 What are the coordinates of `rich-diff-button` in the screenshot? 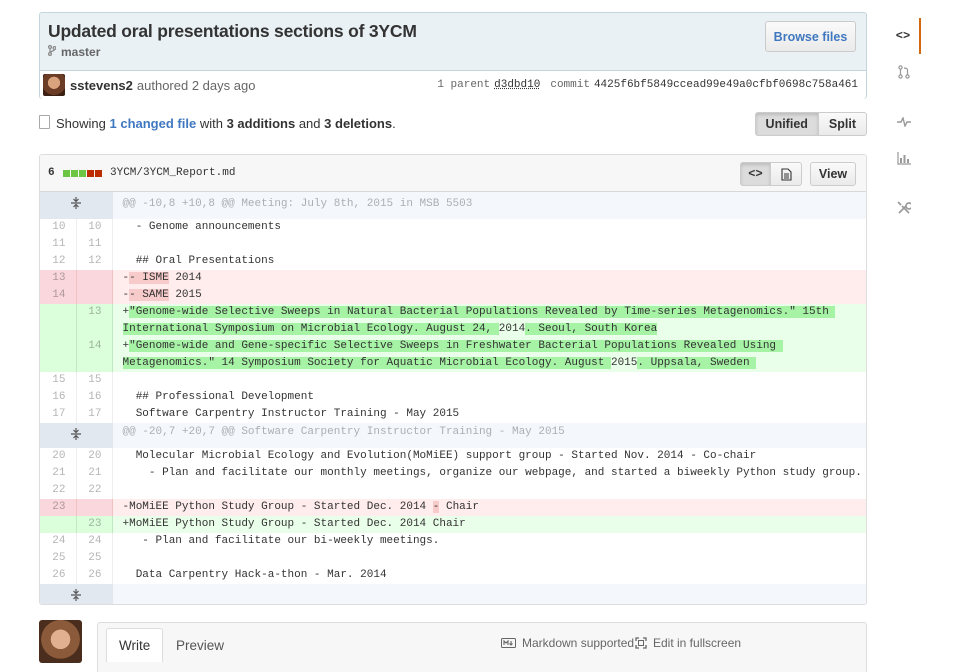 It's located at (786, 174).